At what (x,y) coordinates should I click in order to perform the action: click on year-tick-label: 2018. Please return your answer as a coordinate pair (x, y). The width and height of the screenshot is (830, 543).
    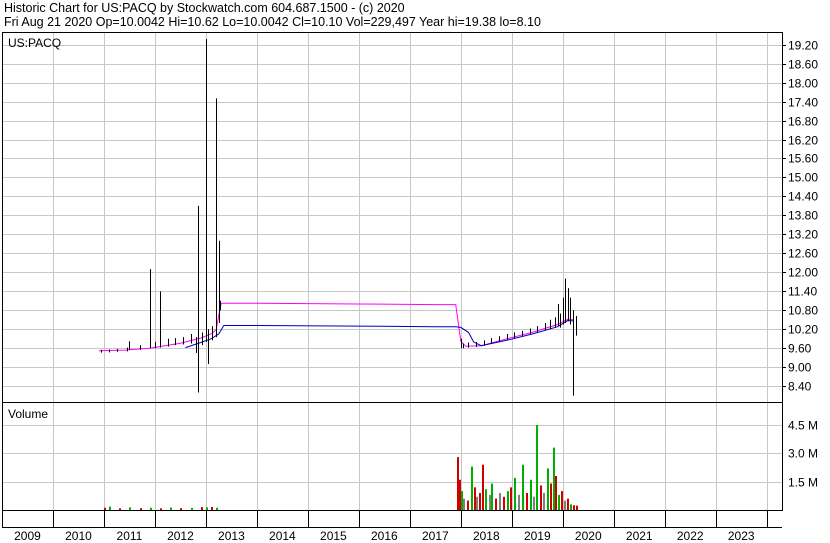
    Looking at the image, I should click on (486, 536).